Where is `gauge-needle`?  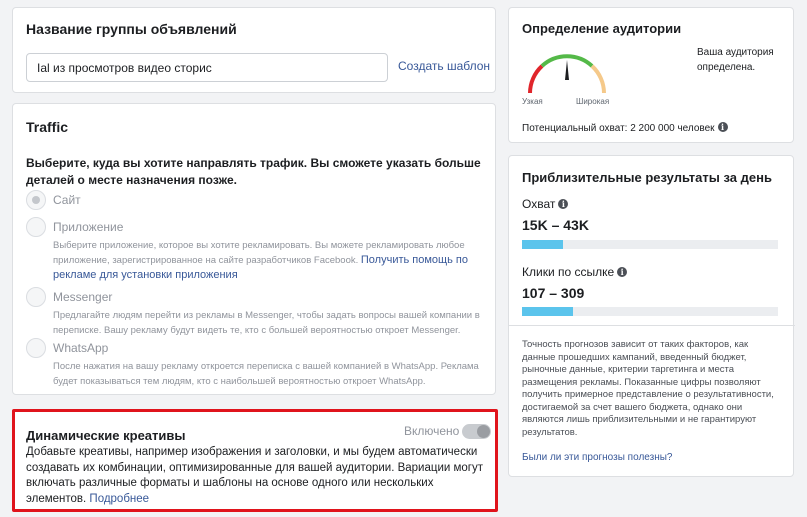 gauge-needle is located at coordinates (567, 70).